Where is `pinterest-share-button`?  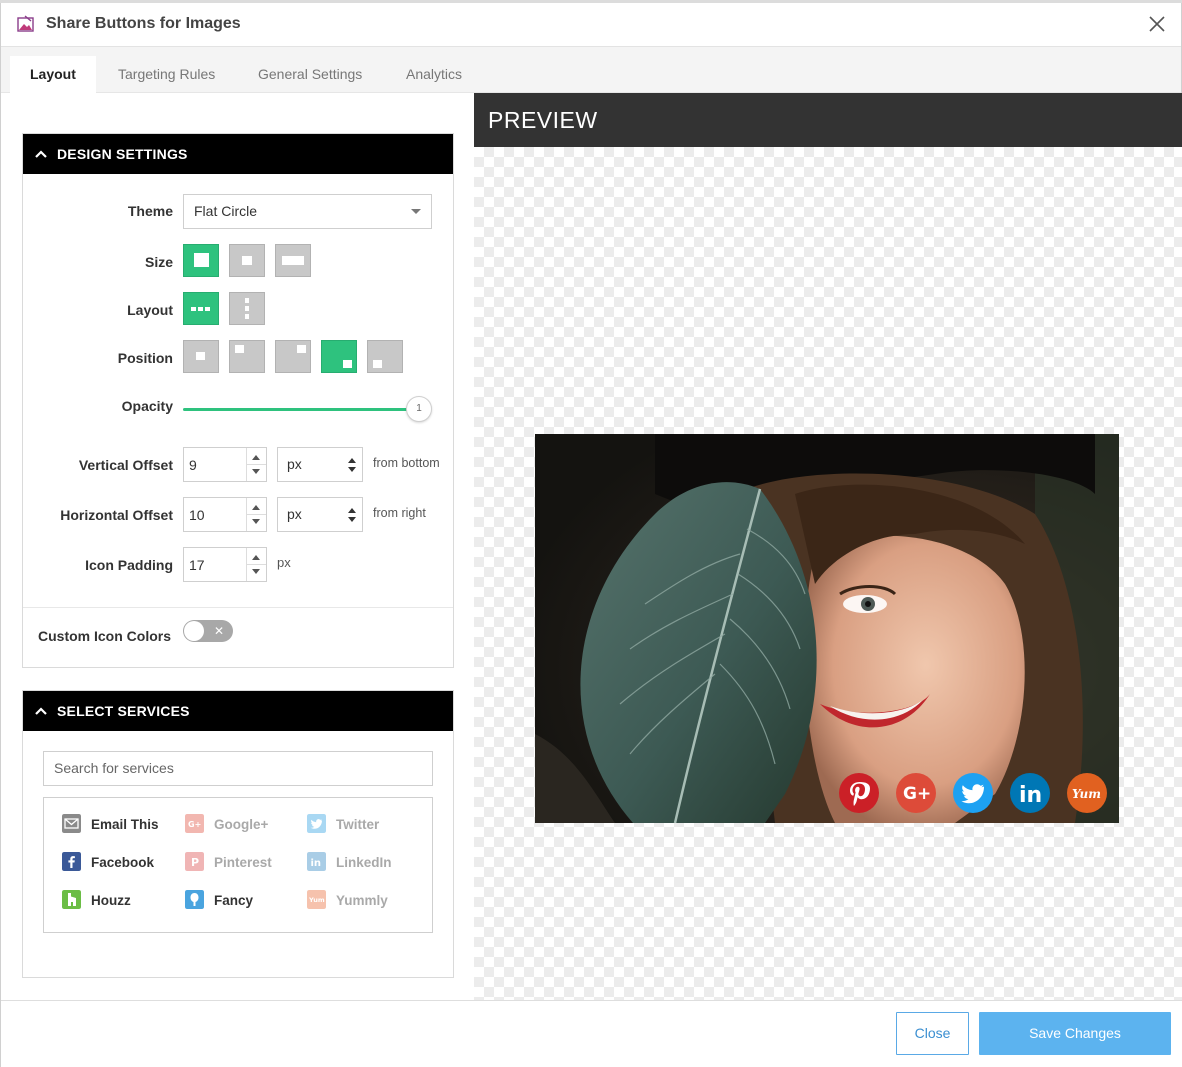 pinterest-share-button is located at coordinates (859, 793).